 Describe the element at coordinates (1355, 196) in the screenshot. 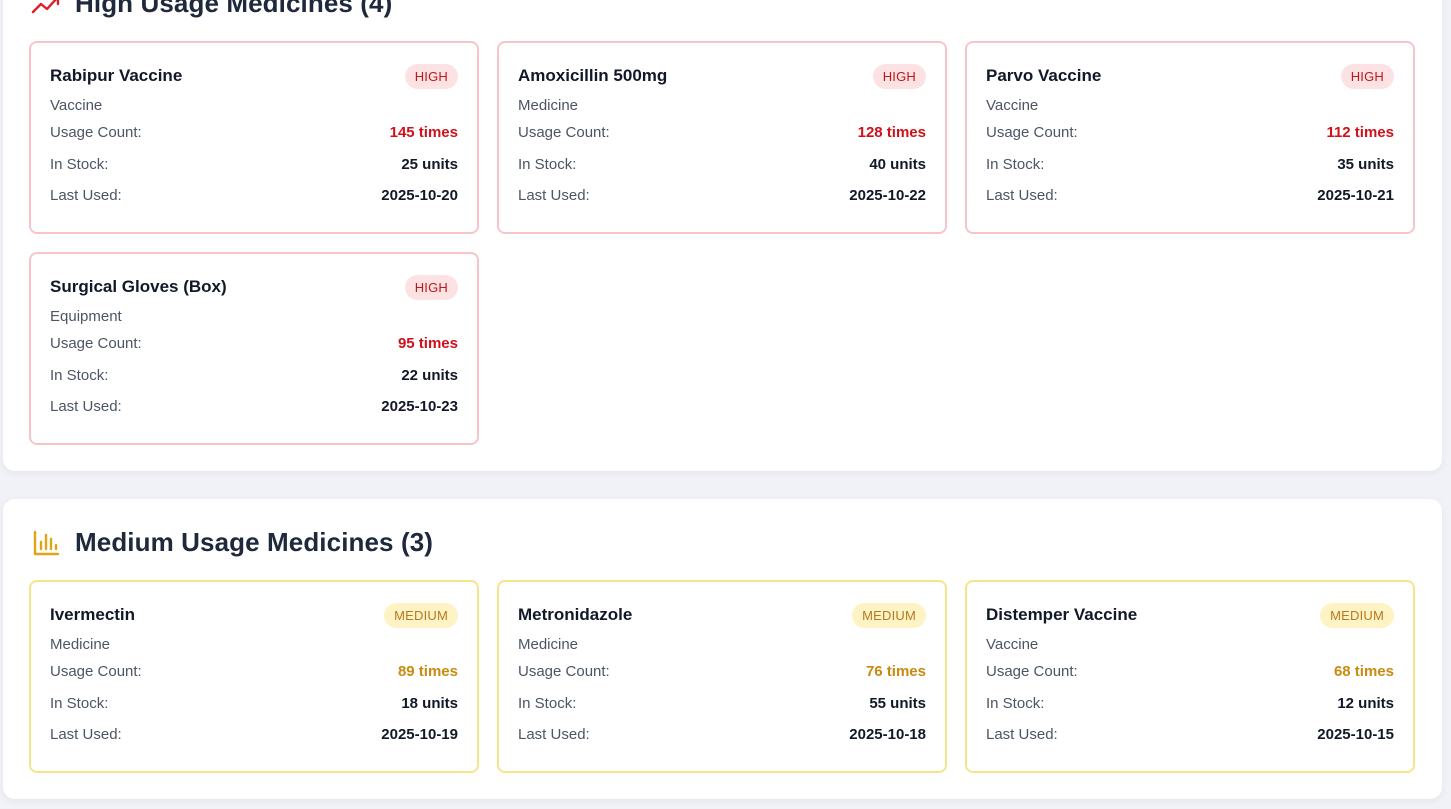

I see `last-used-value: 2025-10-21` at that location.